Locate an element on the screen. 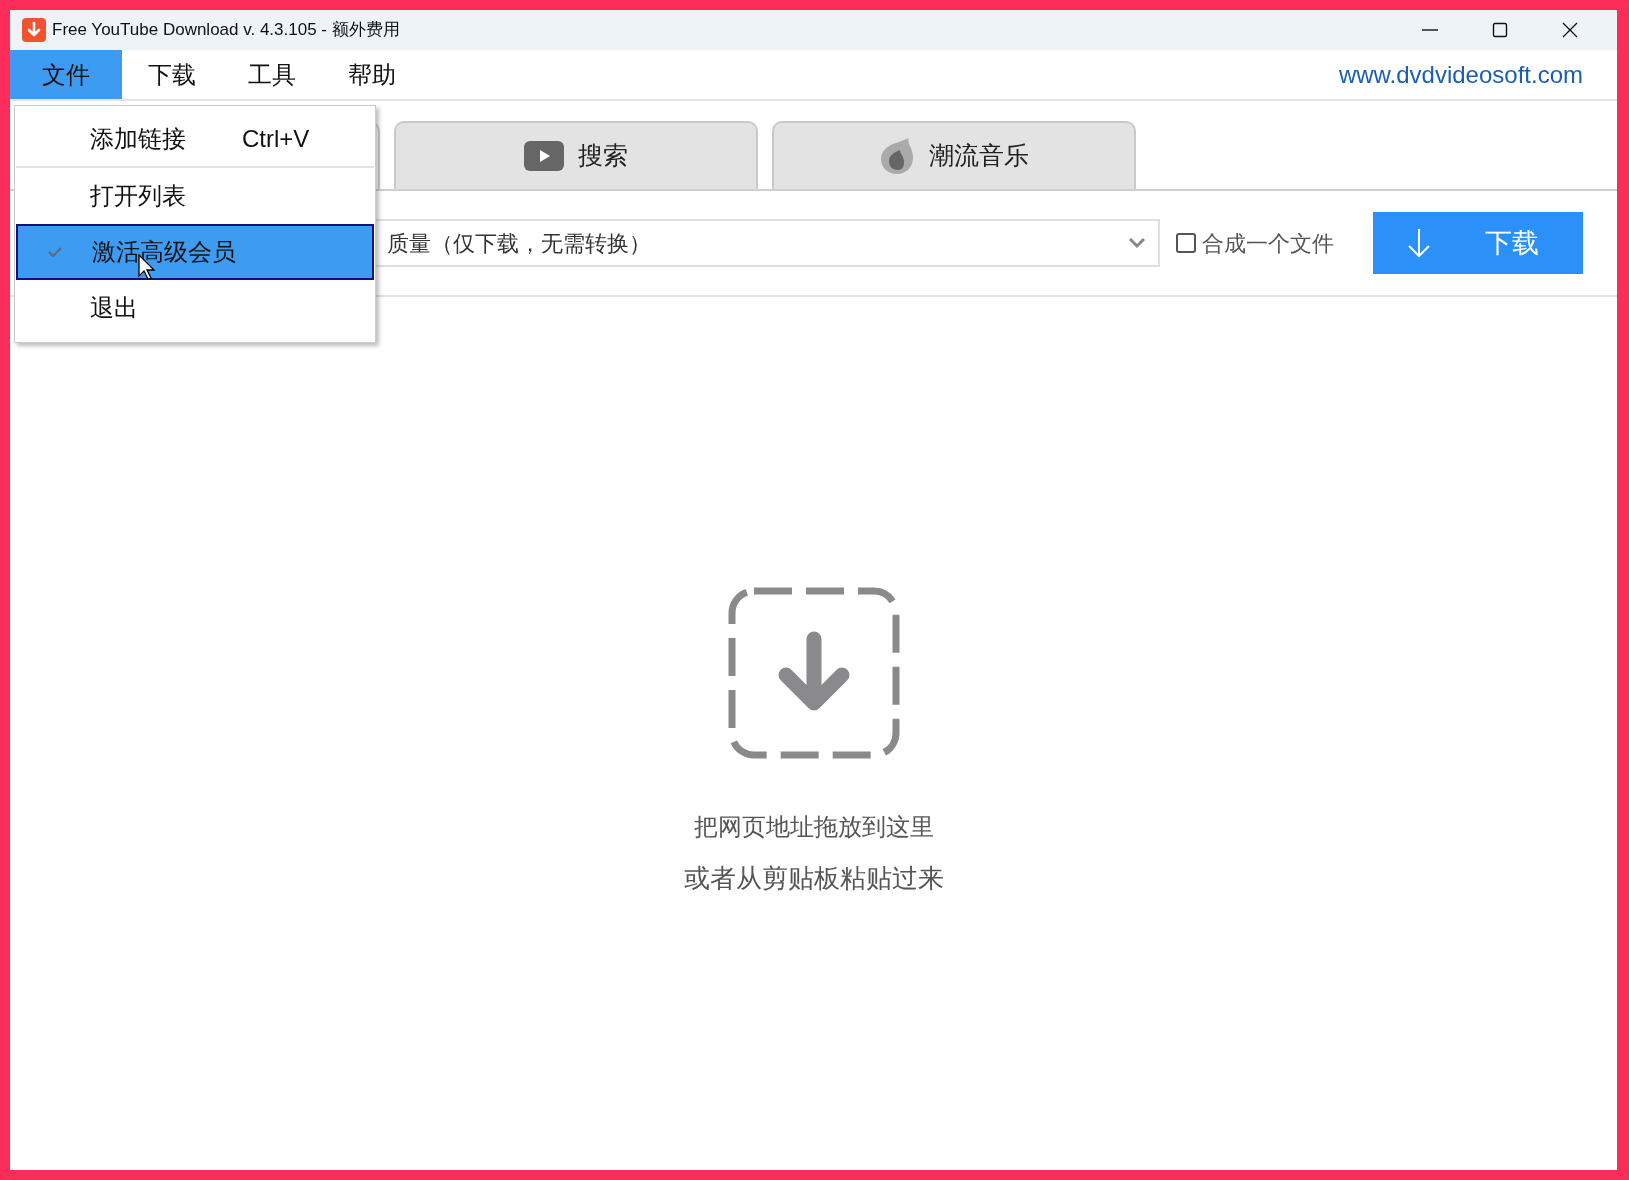 The height and width of the screenshot is (1180, 1629). tab: 潮流音乐 is located at coordinates (954, 155).